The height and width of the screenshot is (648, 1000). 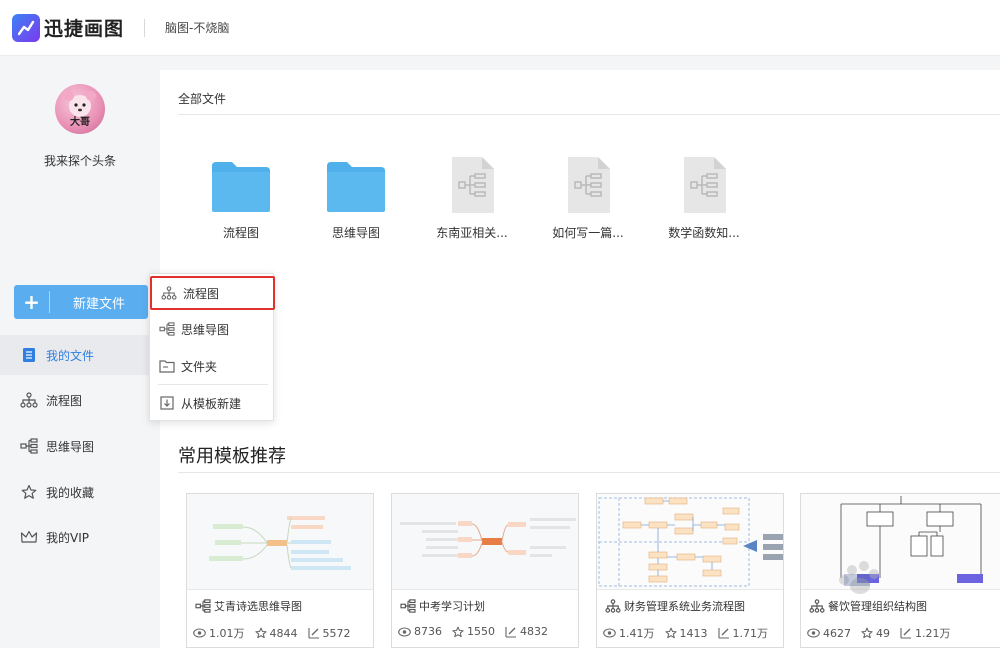 What do you see at coordinates (280, 570) in the screenshot?
I see `template-card: 艾青诗选思维导图 1.01万 4844 5572` at bounding box center [280, 570].